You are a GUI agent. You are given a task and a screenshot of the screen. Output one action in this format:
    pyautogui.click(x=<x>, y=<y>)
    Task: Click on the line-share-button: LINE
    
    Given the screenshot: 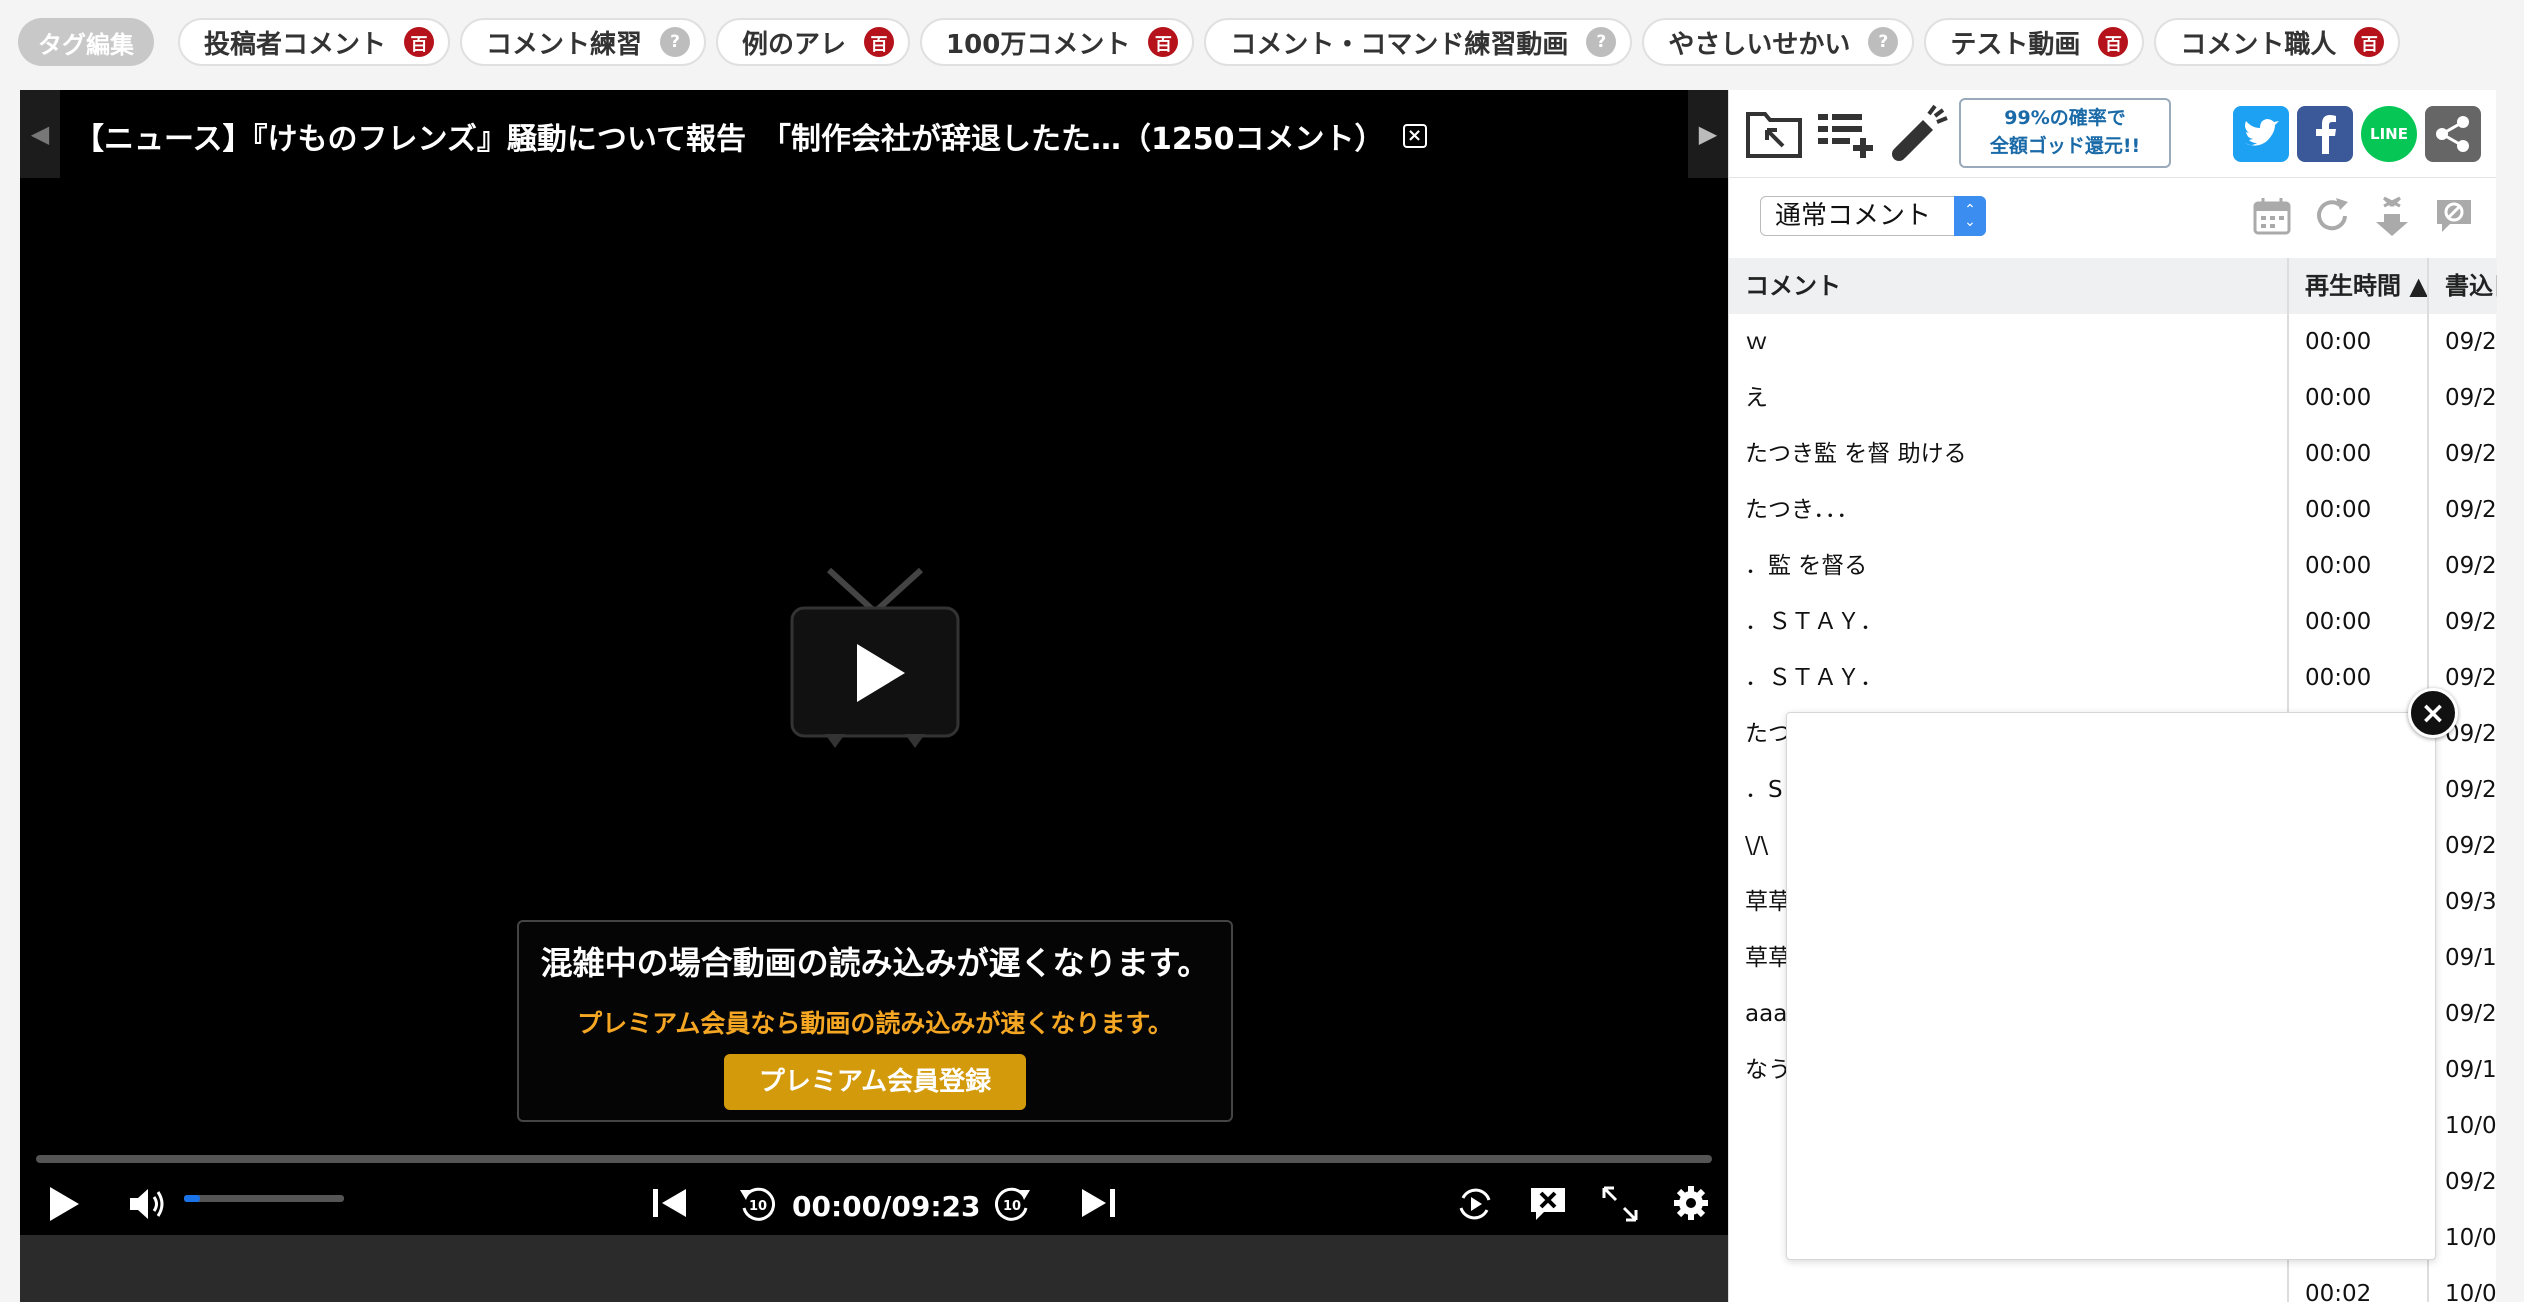 What is the action you would take?
    pyautogui.click(x=2389, y=134)
    